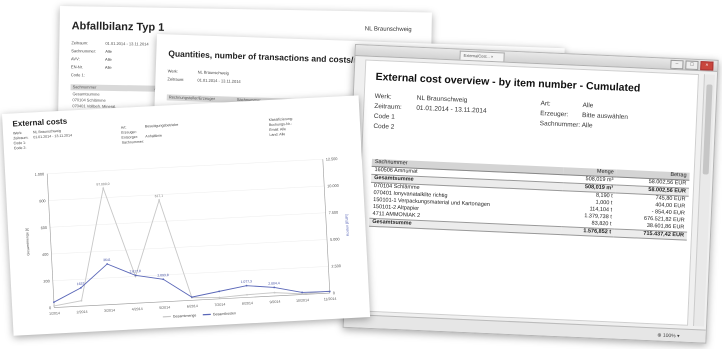 This screenshot has height=349, width=722. I want to click on x-tick-label: 2/2014, so click(81, 312).